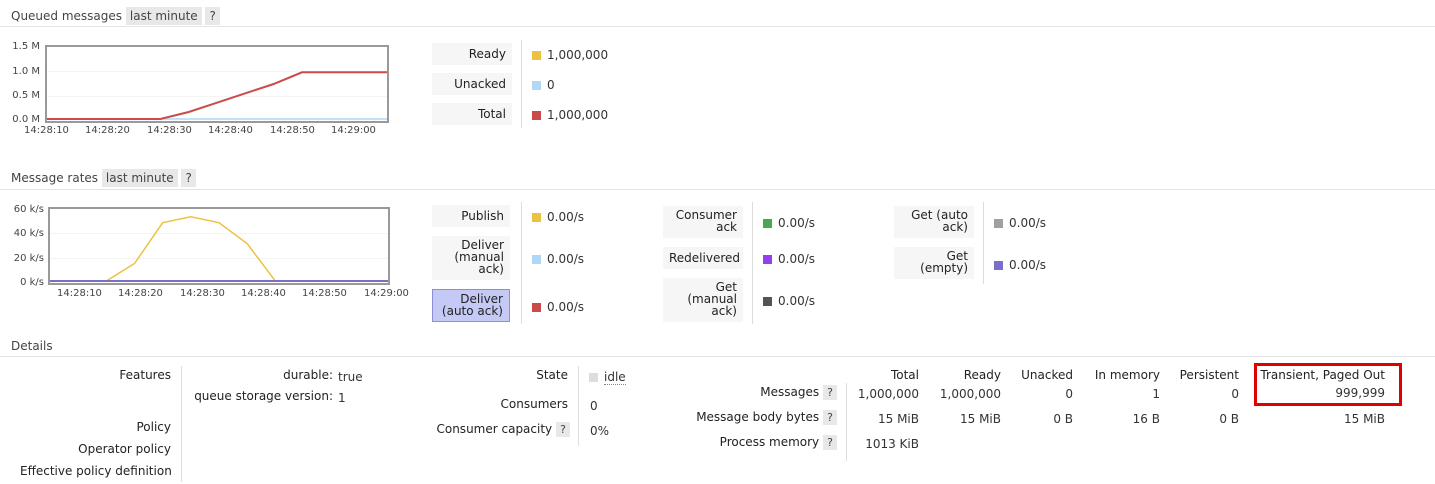 The width and height of the screenshot is (1435, 484). I want to click on rates-title-text: Message rates, so click(55, 178).